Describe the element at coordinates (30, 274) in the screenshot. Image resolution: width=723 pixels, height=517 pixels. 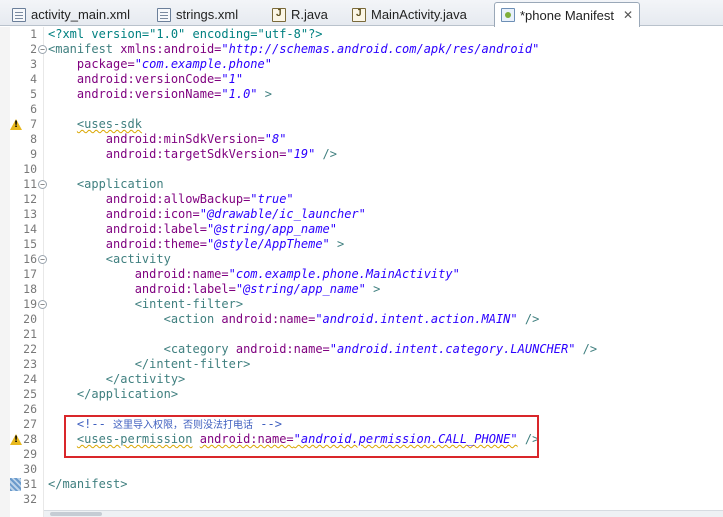
I see `line-number: 17` at that location.